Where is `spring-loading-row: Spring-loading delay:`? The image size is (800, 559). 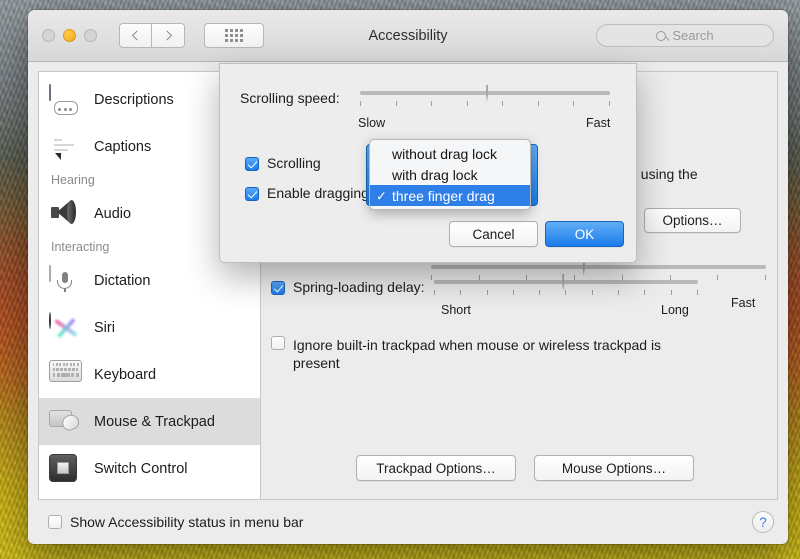 spring-loading-row: Spring-loading delay: is located at coordinates (348, 287).